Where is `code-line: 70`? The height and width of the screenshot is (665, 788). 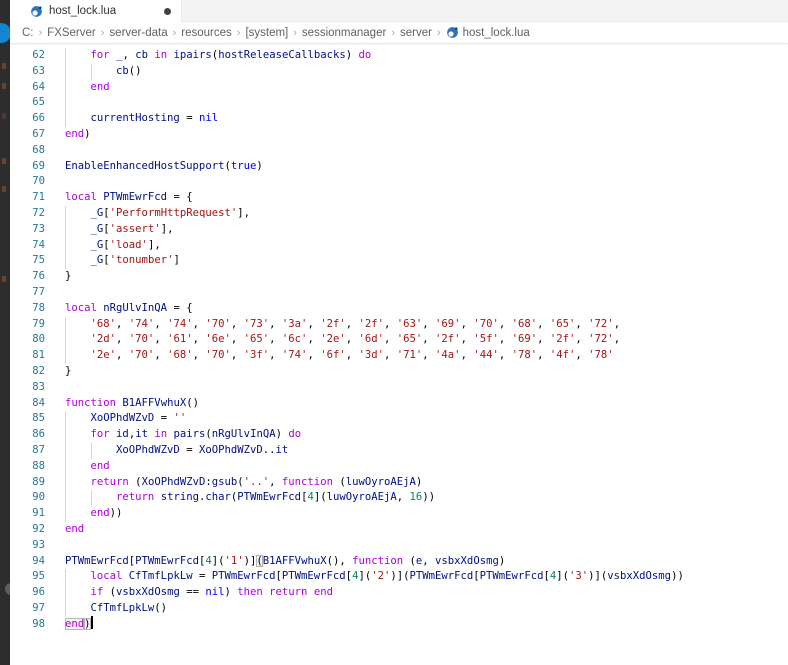
code-line: 70 is located at coordinates (399, 182).